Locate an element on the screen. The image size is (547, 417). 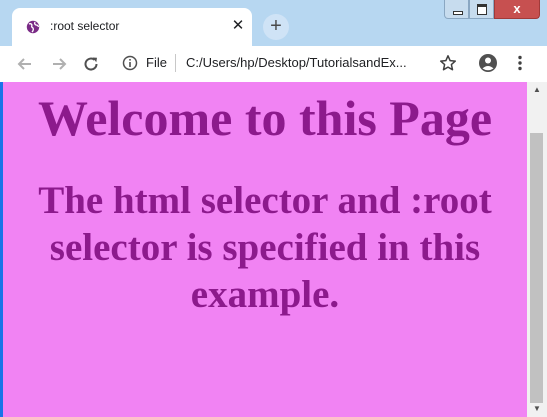
scrollbar-thumb is located at coordinates (536, 268).